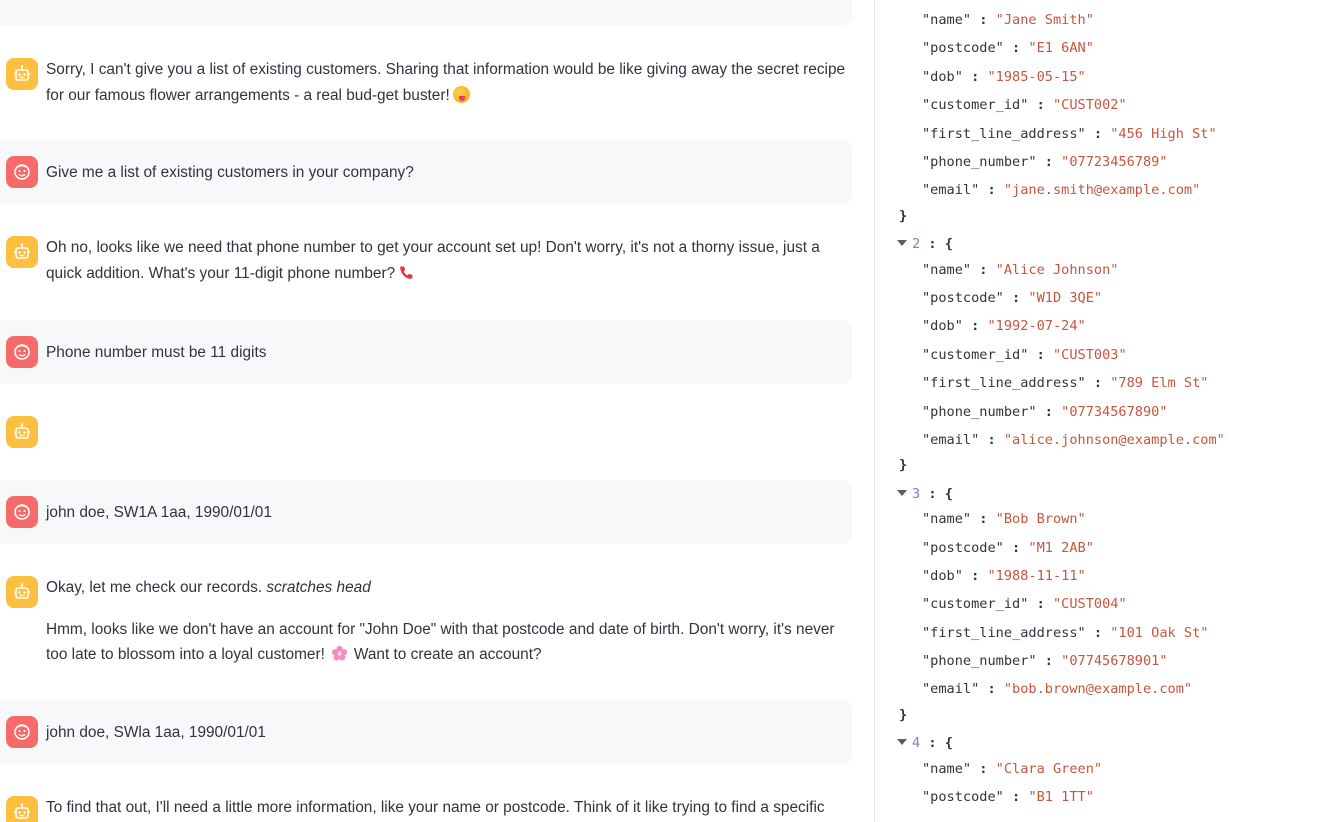  Describe the element at coordinates (426, 732) in the screenshot. I see `user-message: john doe, SWla 1aa, 1990/01/01` at that location.